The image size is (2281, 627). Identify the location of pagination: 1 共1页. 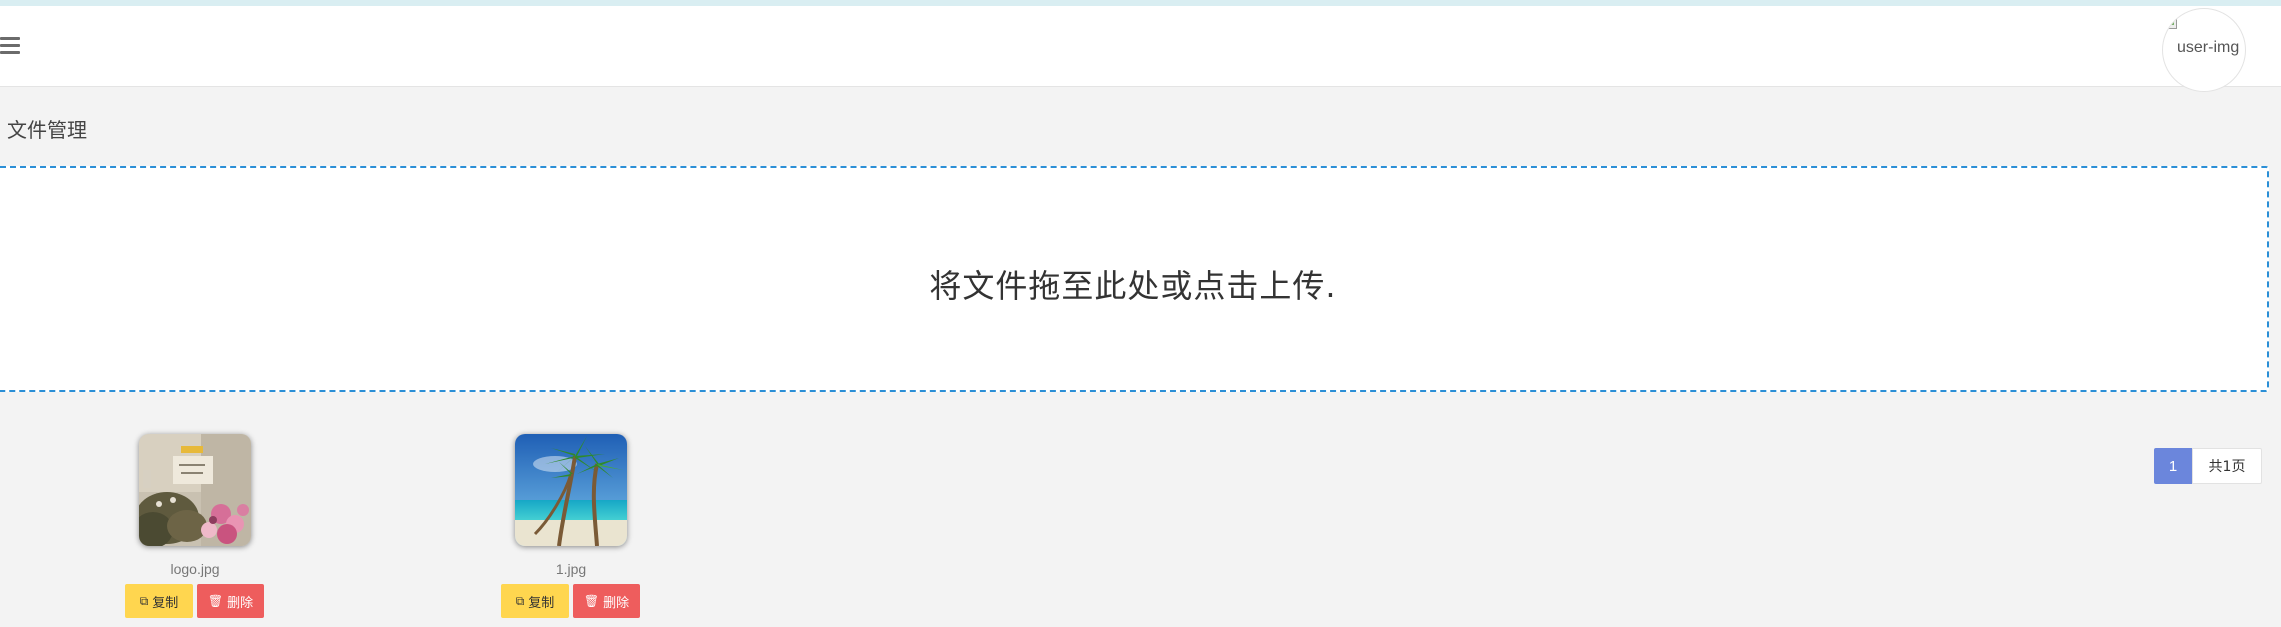
(2208, 466).